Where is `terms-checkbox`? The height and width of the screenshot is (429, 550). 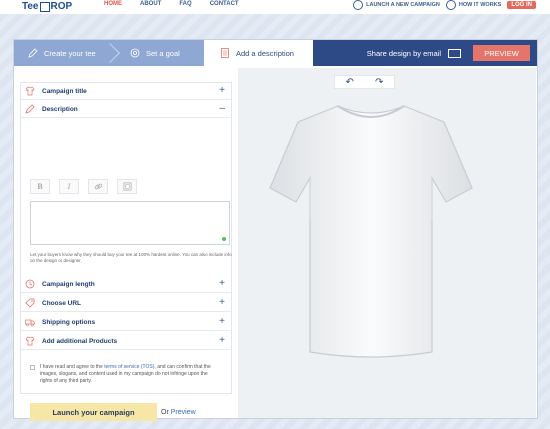 terms-checkbox is located at coordinates (32, 367).